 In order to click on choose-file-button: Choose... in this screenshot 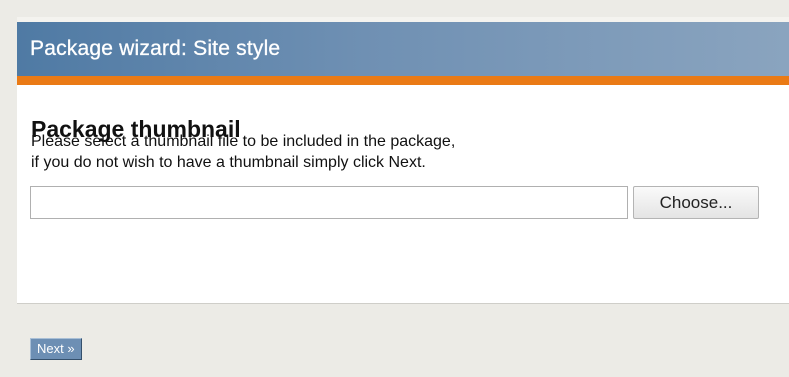, I will do `click(696, 202)`.